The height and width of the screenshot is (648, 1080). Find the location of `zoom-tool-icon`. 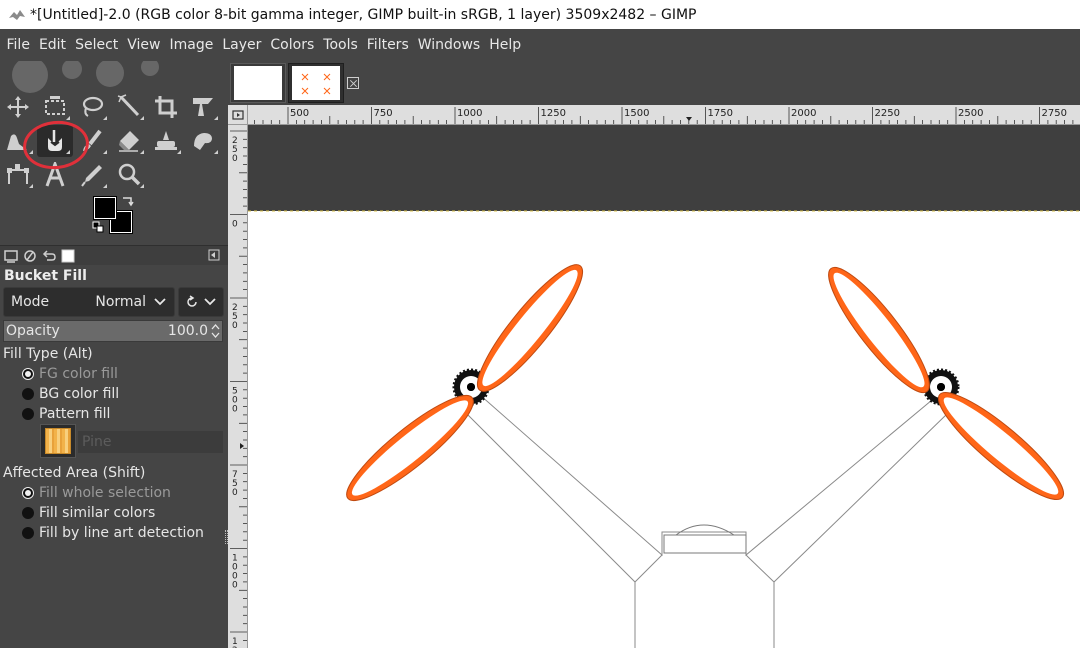

zoom-tool-icon is located at coordinates (129, 175).